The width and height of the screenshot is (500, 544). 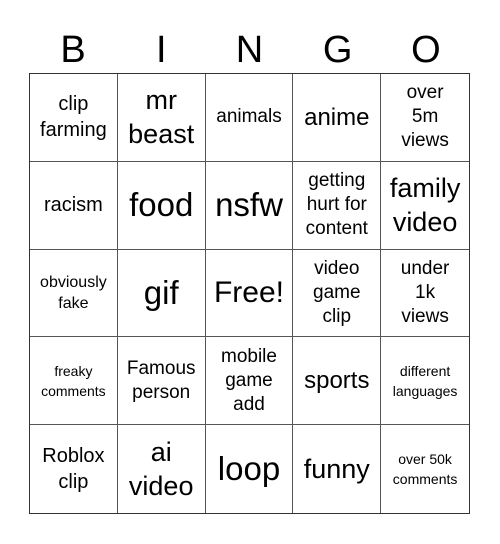 I want to click on cell-text: freaky comments, so click(x=73, y=380).